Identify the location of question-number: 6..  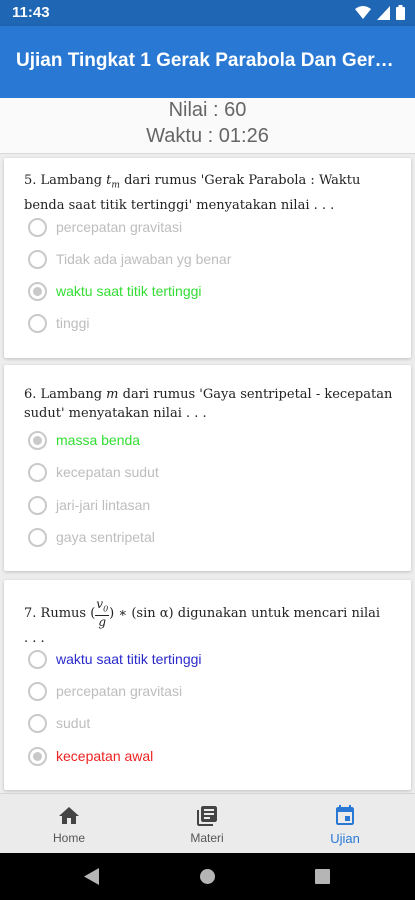
(30, 394).